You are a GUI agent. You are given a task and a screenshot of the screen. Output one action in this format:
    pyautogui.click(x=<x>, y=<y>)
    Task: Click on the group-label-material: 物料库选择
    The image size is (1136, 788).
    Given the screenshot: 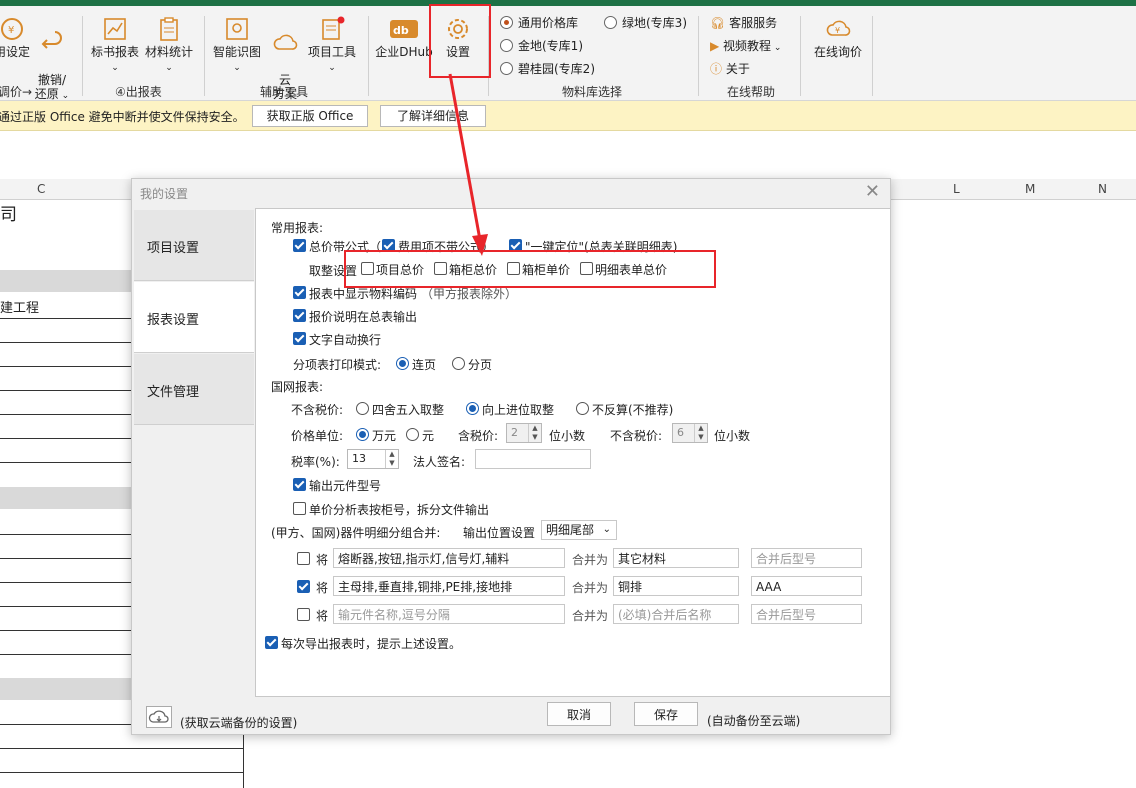 What is the action you would take?
    pyautogui.click(x=592, y=92)
    